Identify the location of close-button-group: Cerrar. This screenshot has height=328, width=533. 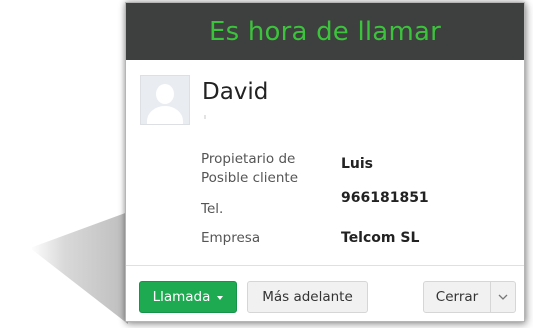
(469, 297).